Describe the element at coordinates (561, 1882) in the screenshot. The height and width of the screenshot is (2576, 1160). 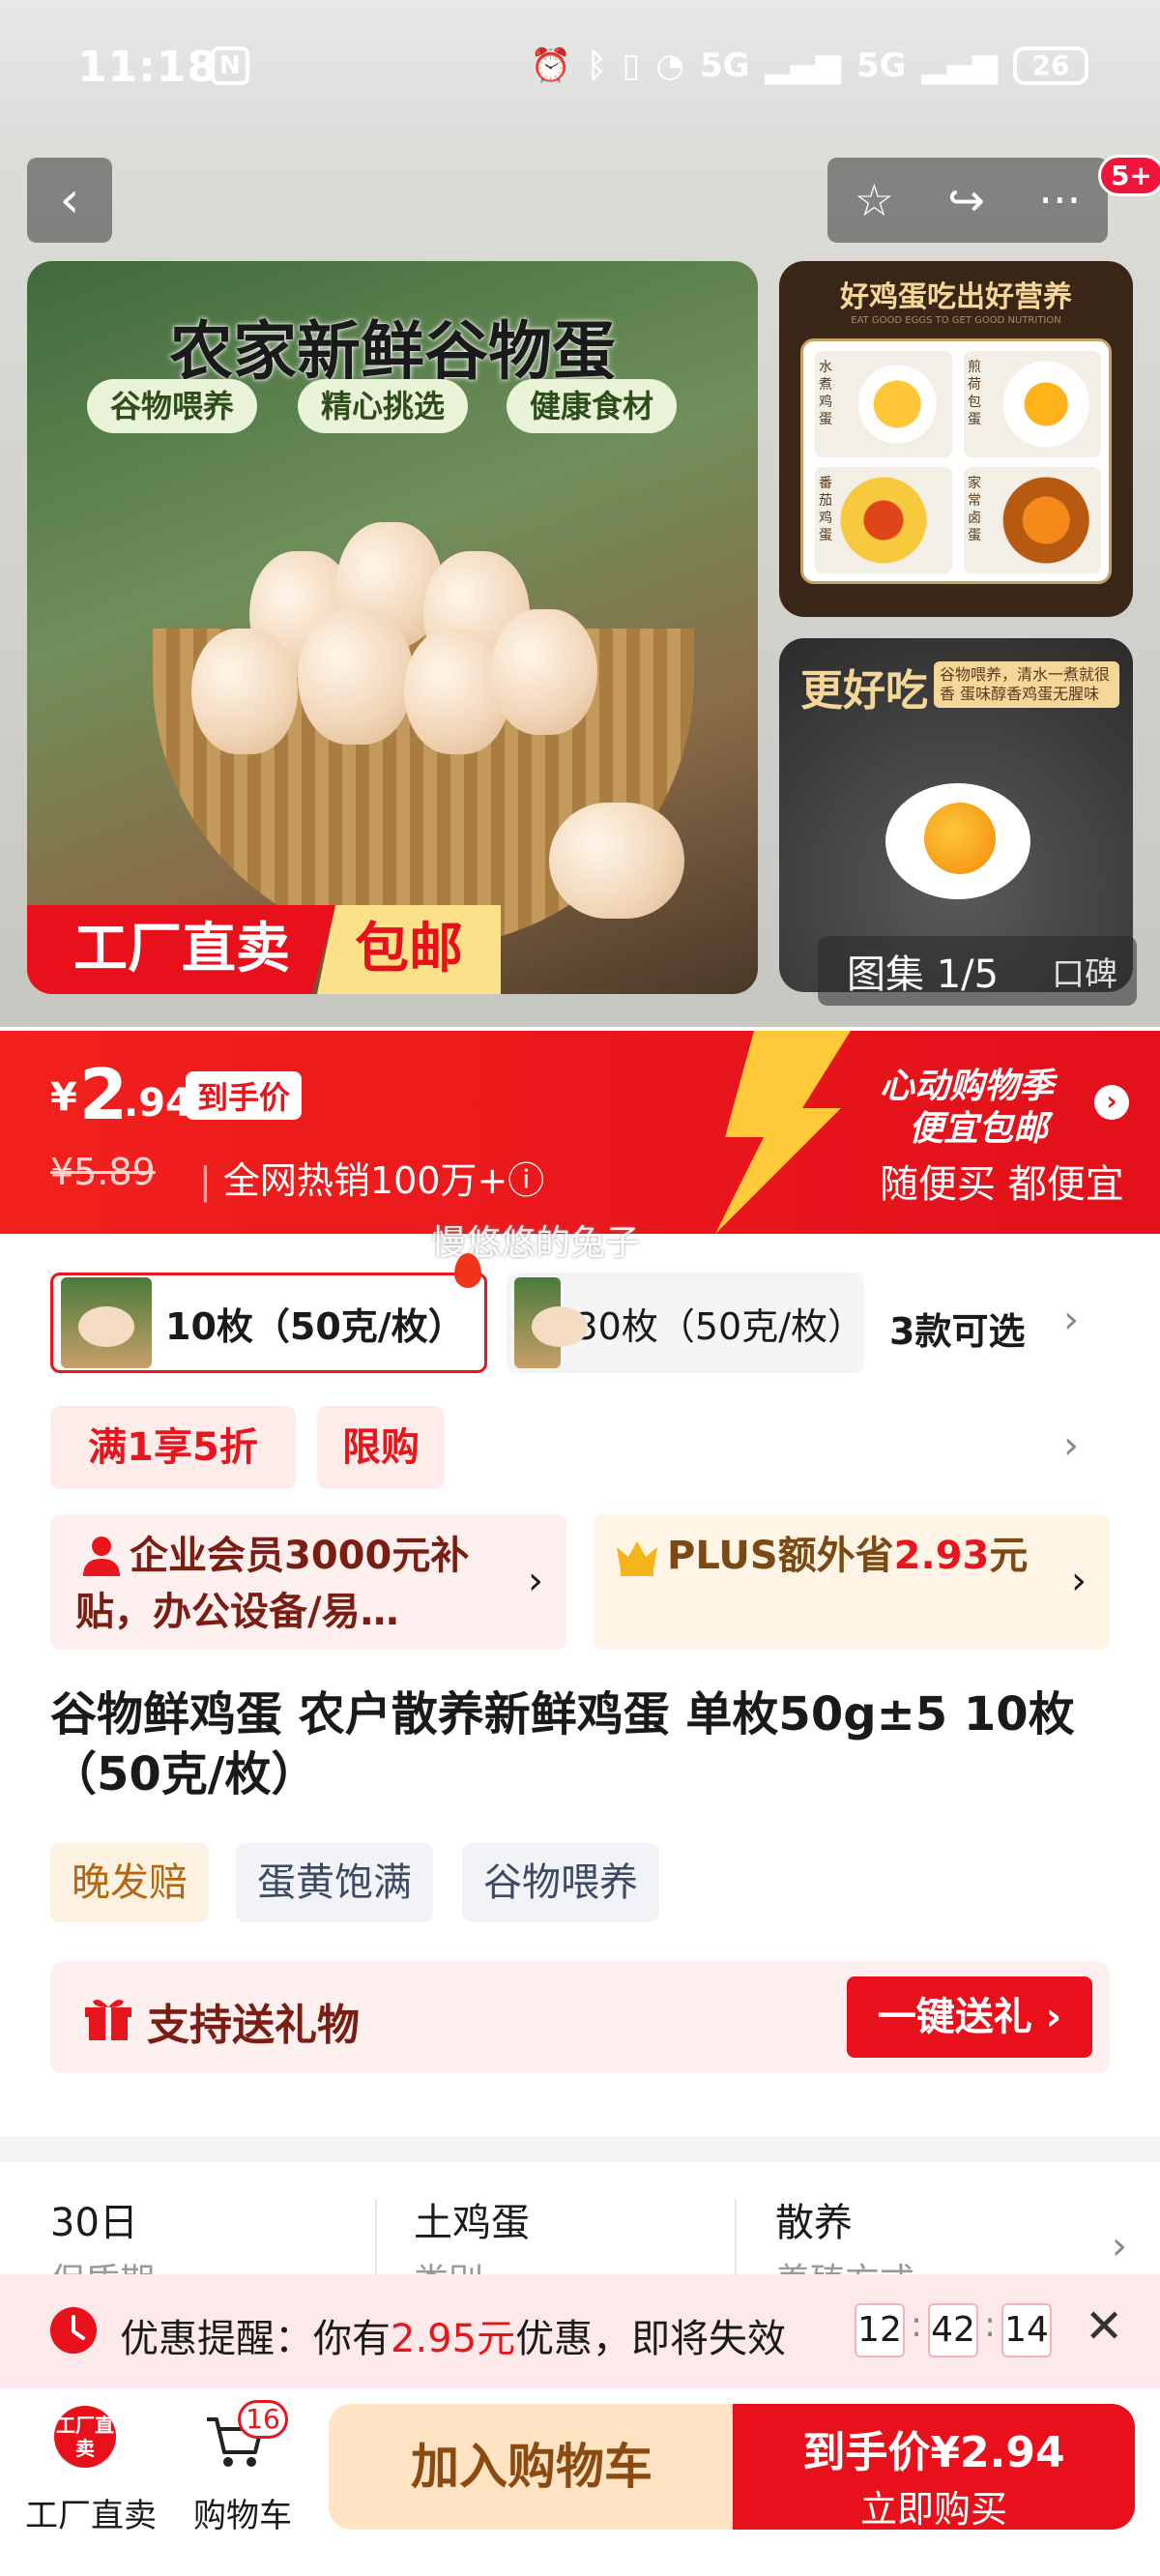
I see `feature-tag: 谷物喂养` at that location.